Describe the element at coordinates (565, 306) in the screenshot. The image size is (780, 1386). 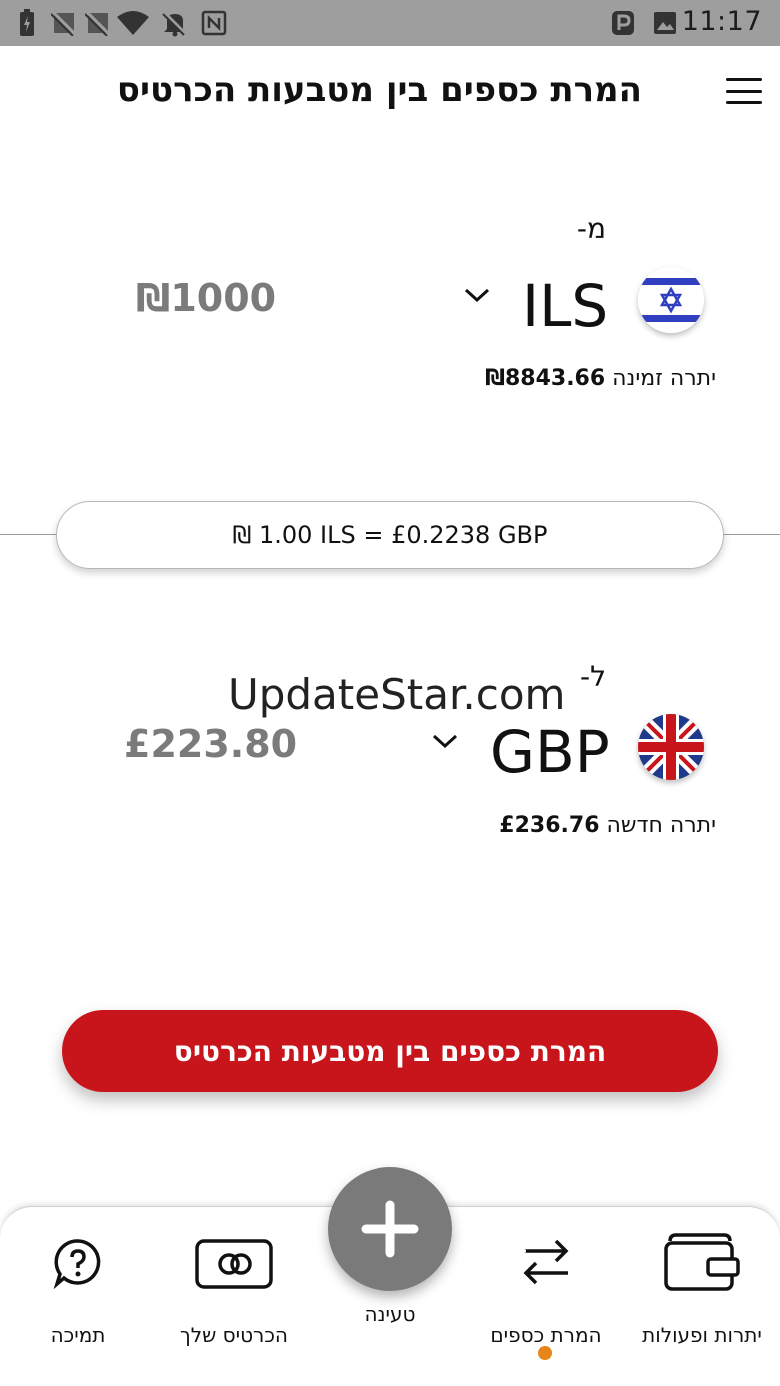
I see `from-currency-code: ILS` at that location.